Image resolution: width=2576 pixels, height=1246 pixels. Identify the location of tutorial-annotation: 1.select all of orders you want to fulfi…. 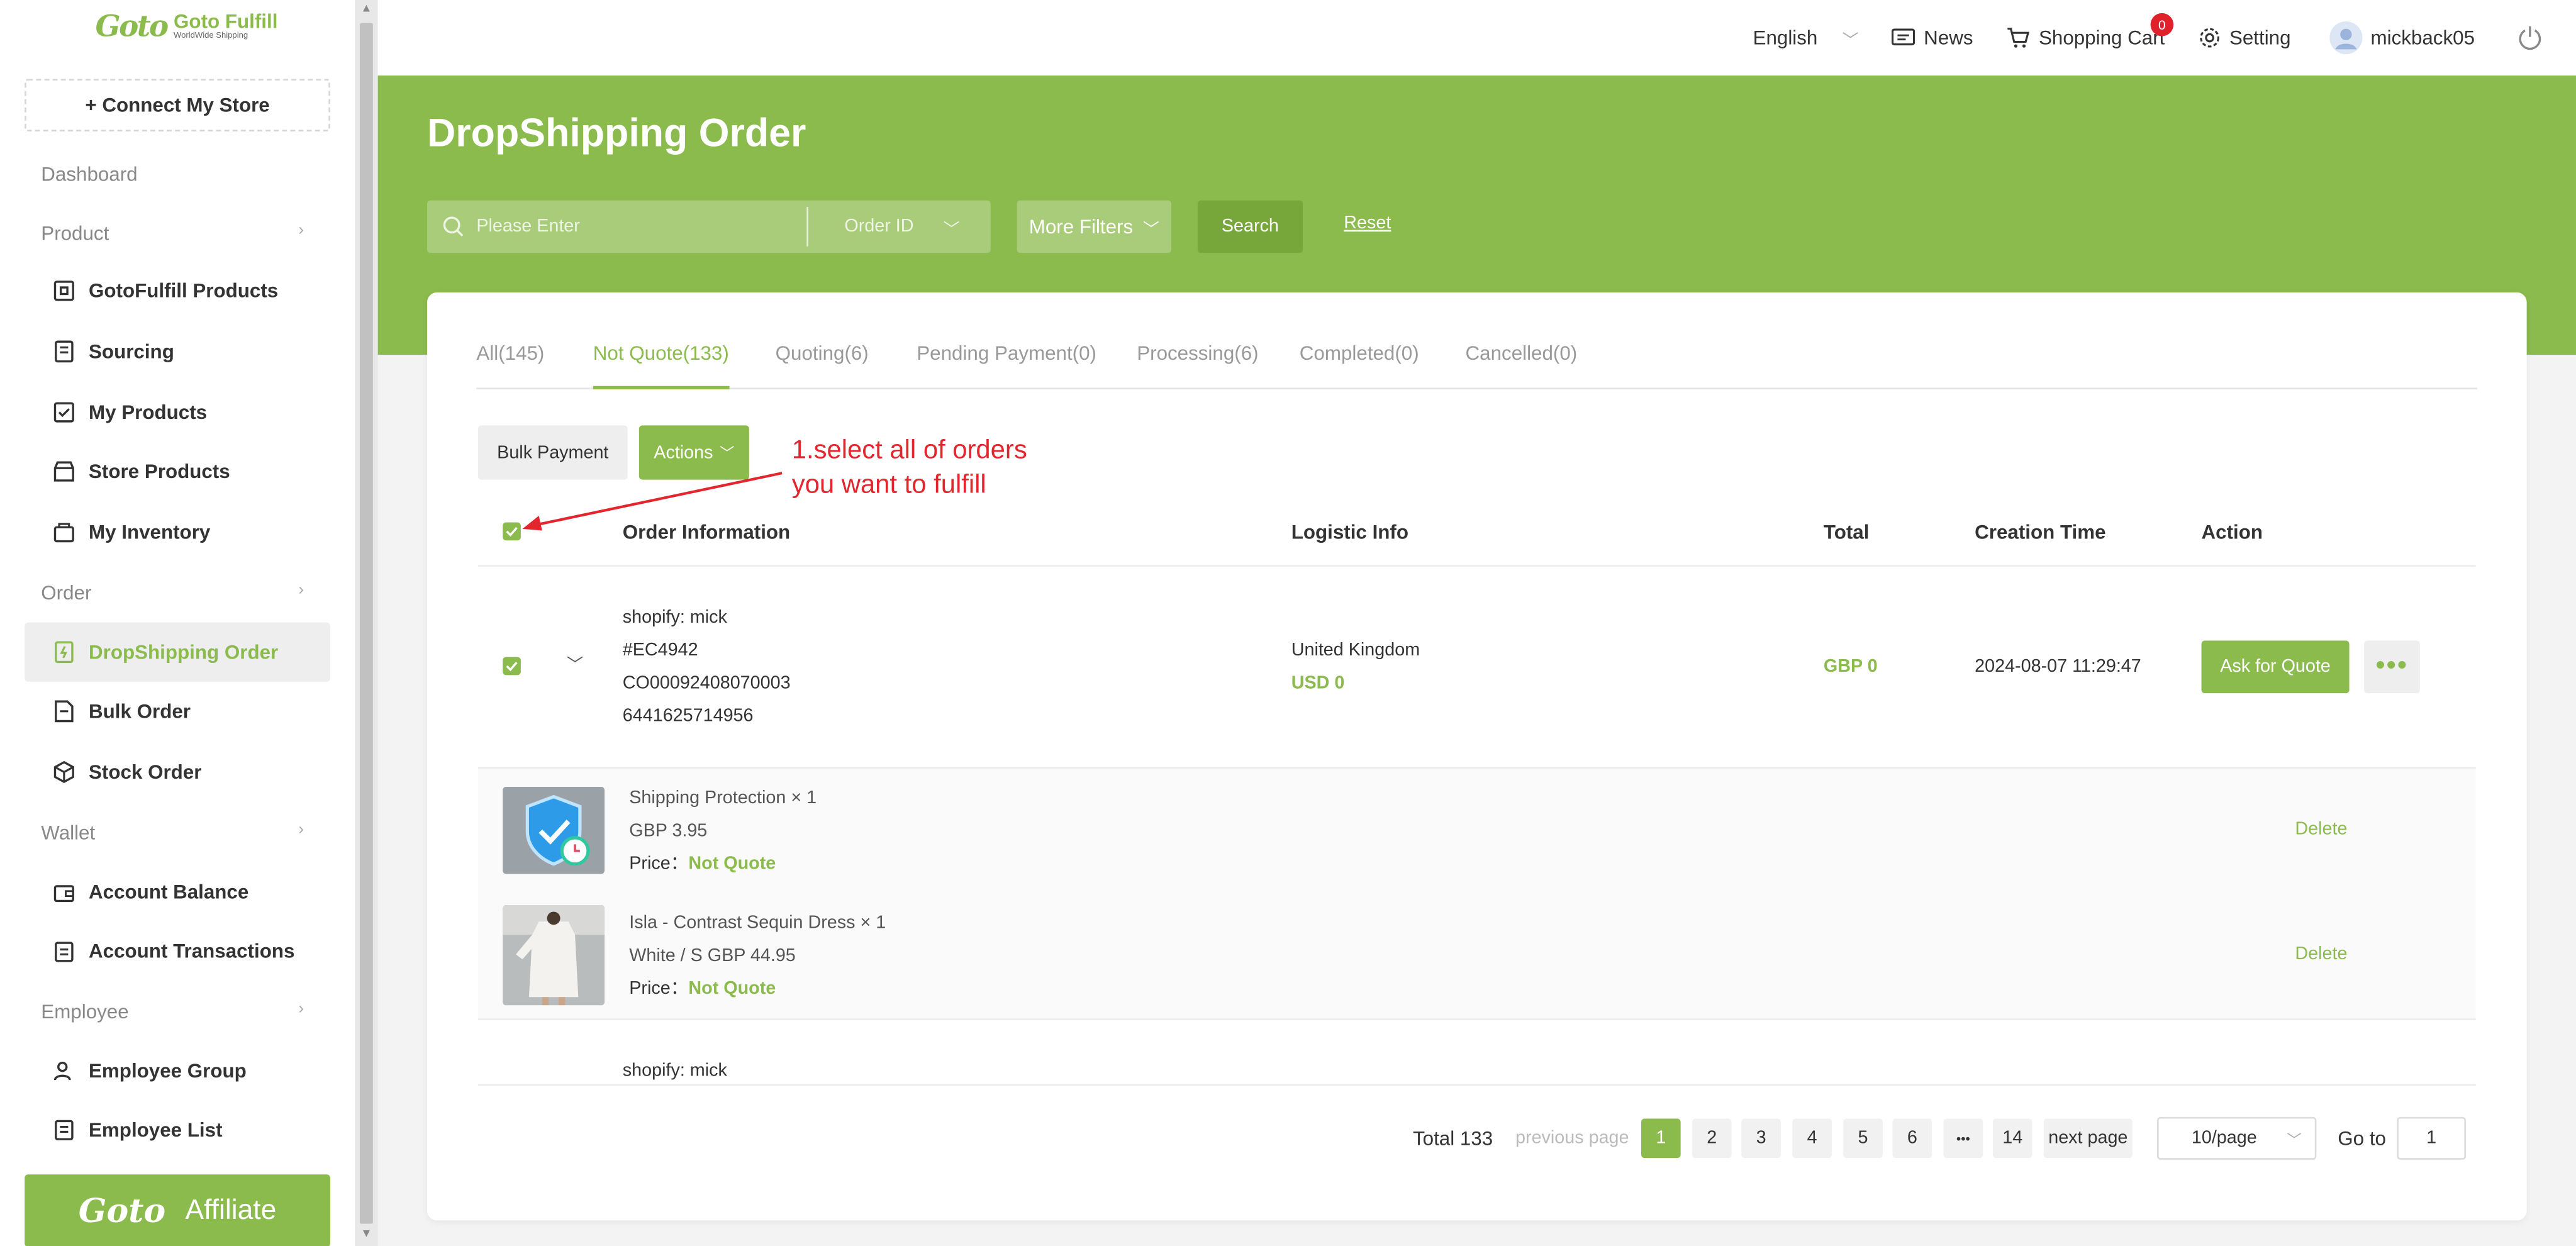
(989, 468).